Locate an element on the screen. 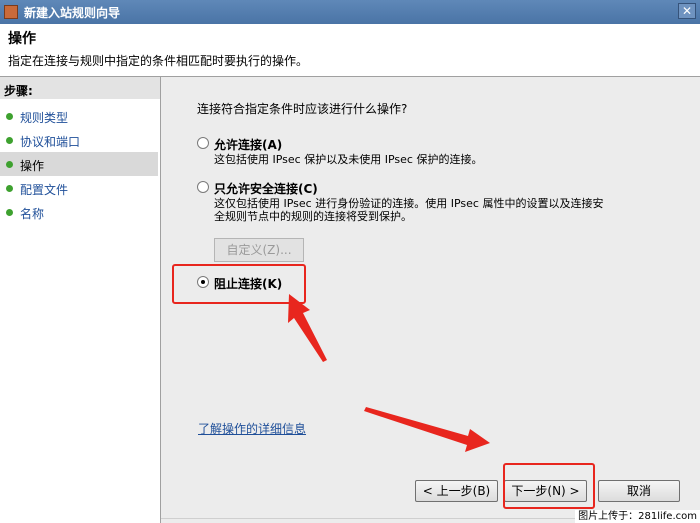 The image size is (700, 523). arrow-to-next-button is located at coordinates (427, 429).